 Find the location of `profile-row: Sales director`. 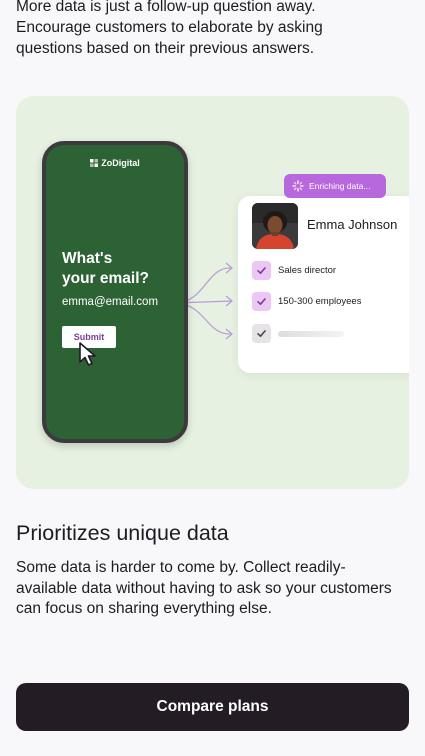

profile-row: Sales director is located at coordinates (294, 270).